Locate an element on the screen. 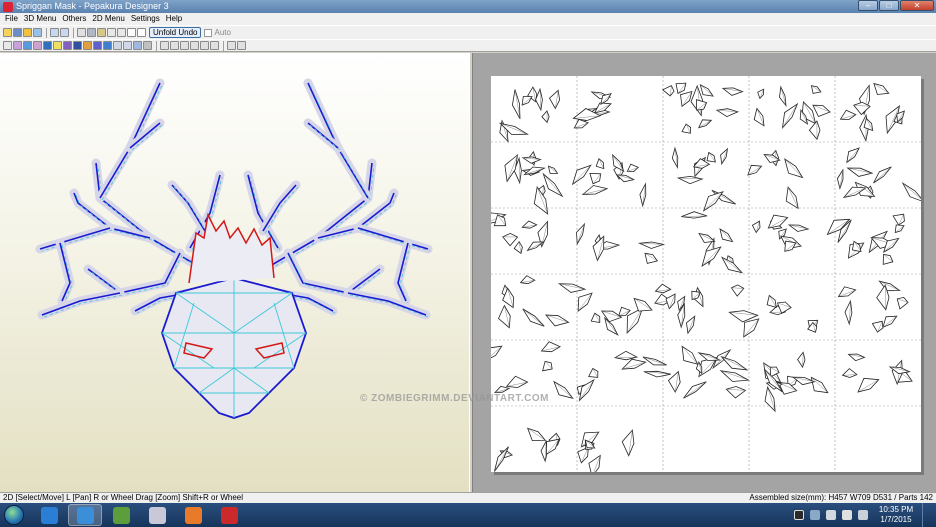  network-icon is located at coordinates (831, 515).